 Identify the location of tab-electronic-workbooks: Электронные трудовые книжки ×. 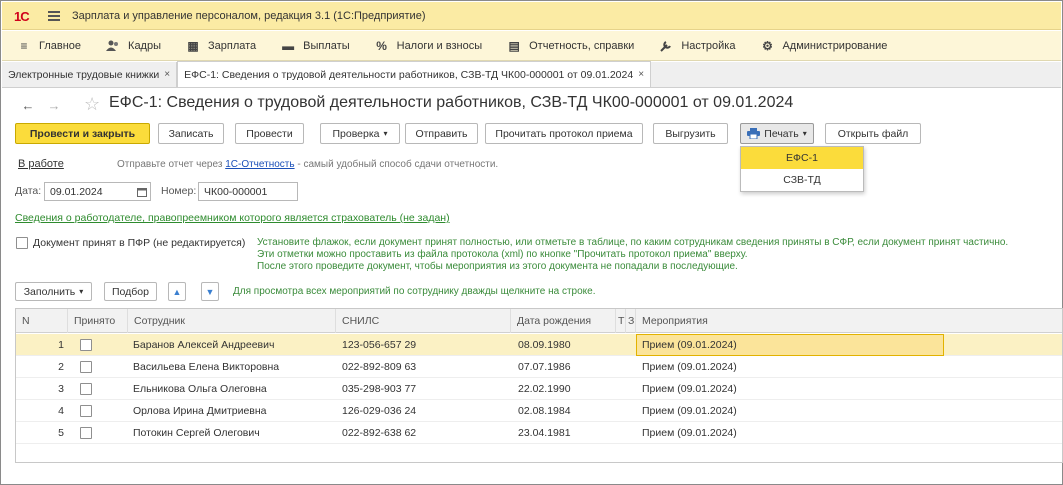
(90, 74).